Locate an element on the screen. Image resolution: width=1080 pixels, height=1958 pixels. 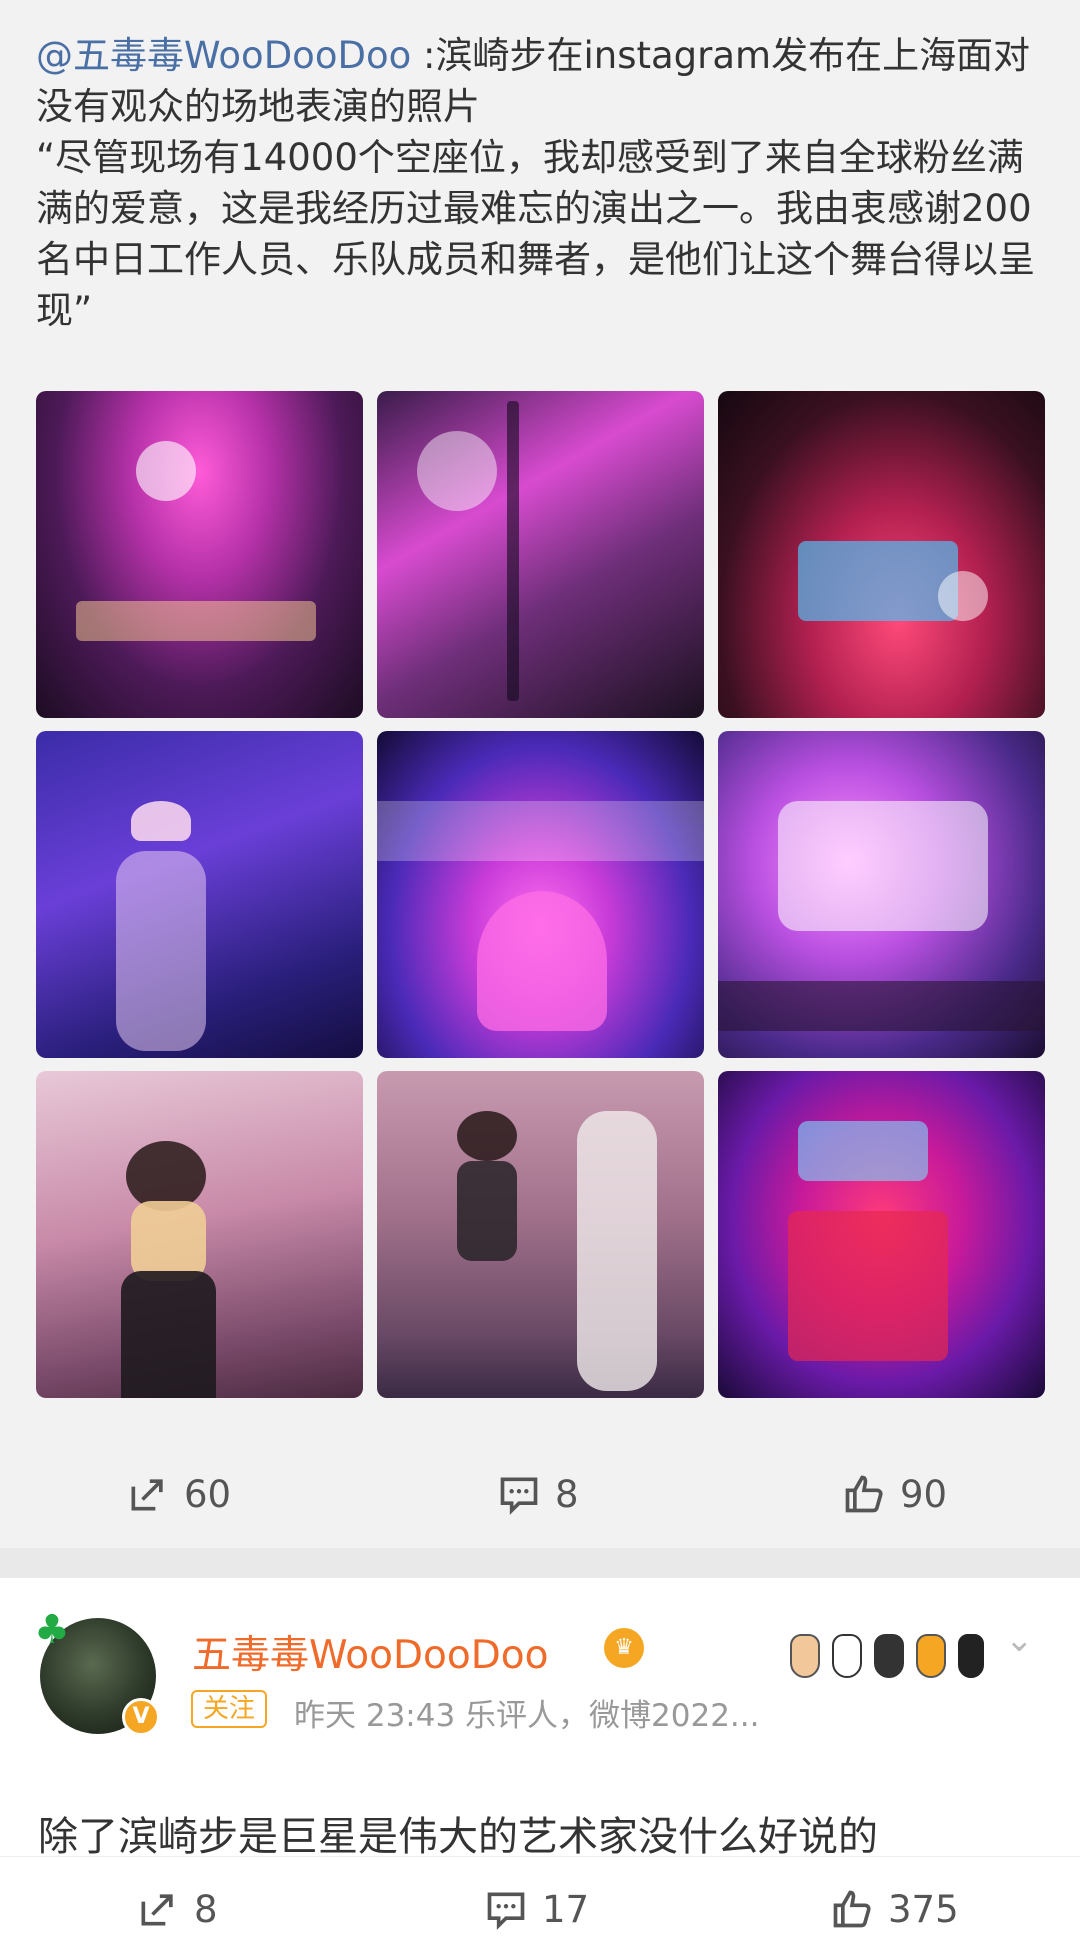
like-button: 375 is located at coordinates (894, 1909).